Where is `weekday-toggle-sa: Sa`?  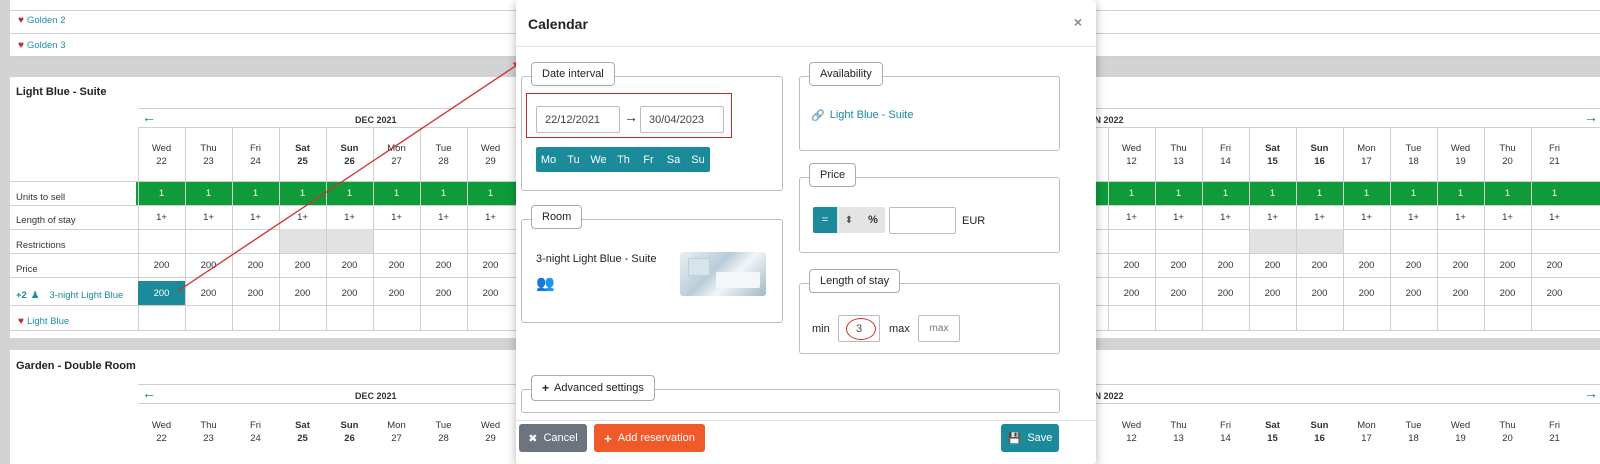
weekday-toggle-sa: Sa is located at coordinates (673, 159).